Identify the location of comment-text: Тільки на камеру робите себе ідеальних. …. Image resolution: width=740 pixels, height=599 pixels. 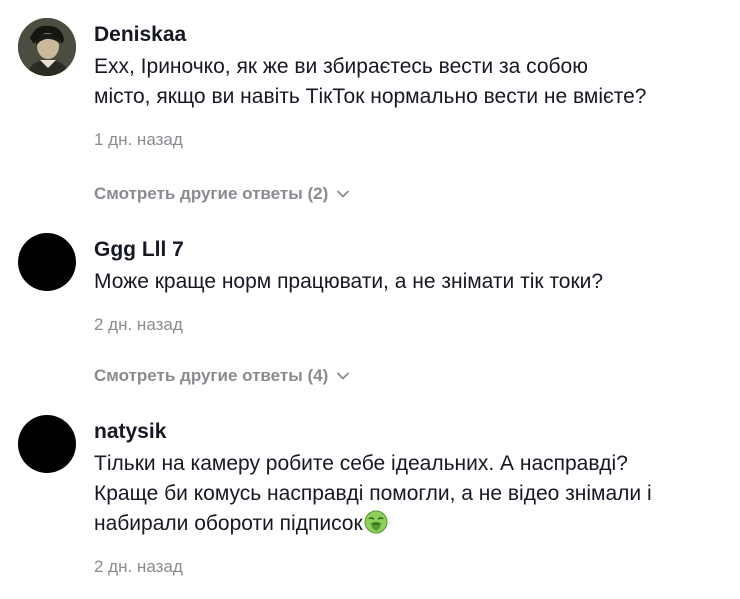
(412, 494).